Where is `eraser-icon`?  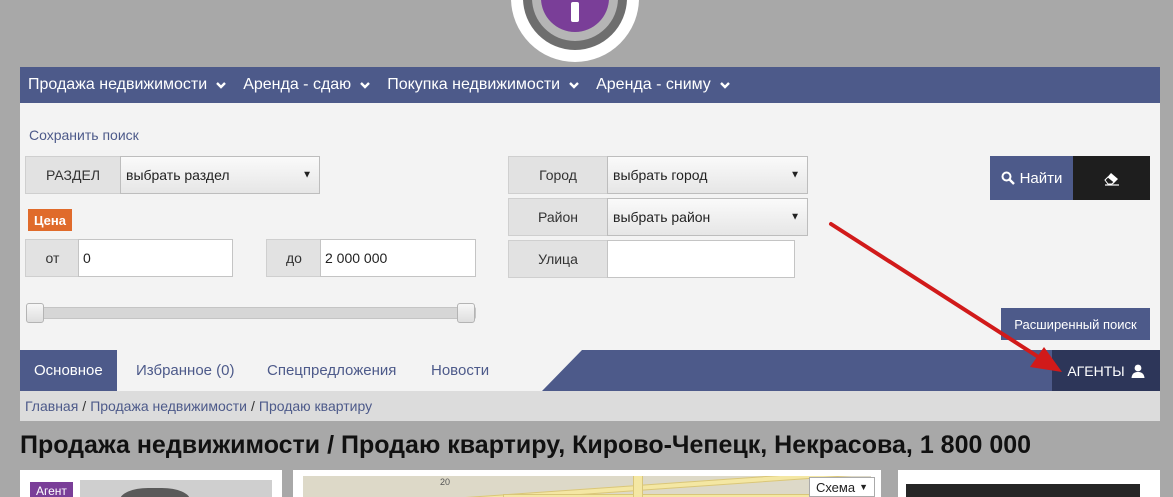 eraser-icon is located at coordinates (1111, 179).